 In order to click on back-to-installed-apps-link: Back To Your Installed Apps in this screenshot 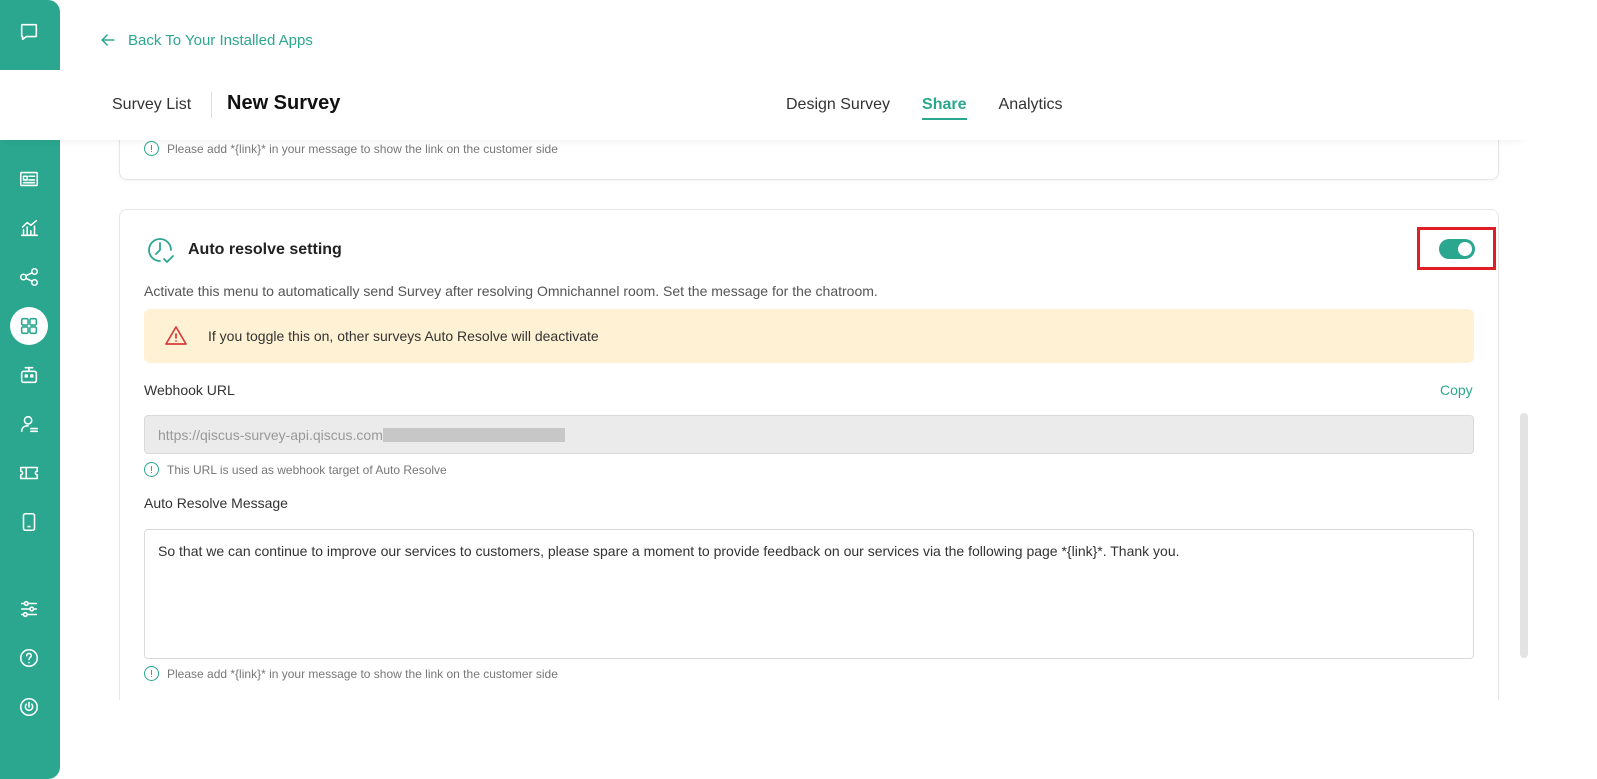, I will do `click(205, 40)`.